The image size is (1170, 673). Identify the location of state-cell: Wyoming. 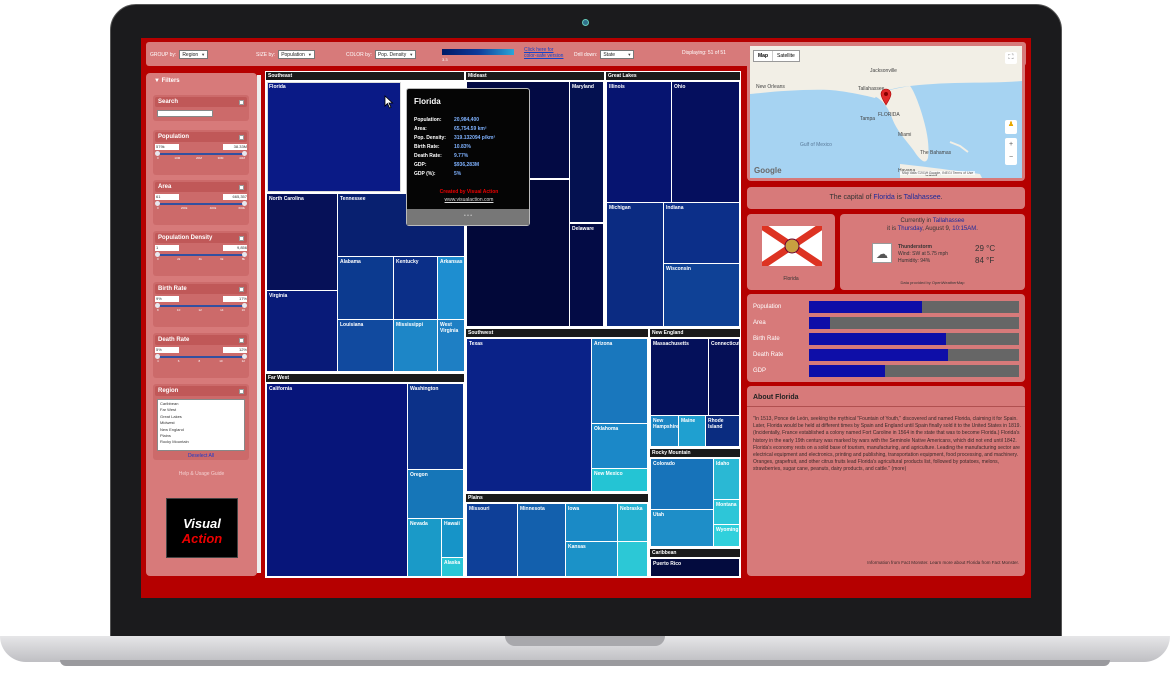
(726, 535).